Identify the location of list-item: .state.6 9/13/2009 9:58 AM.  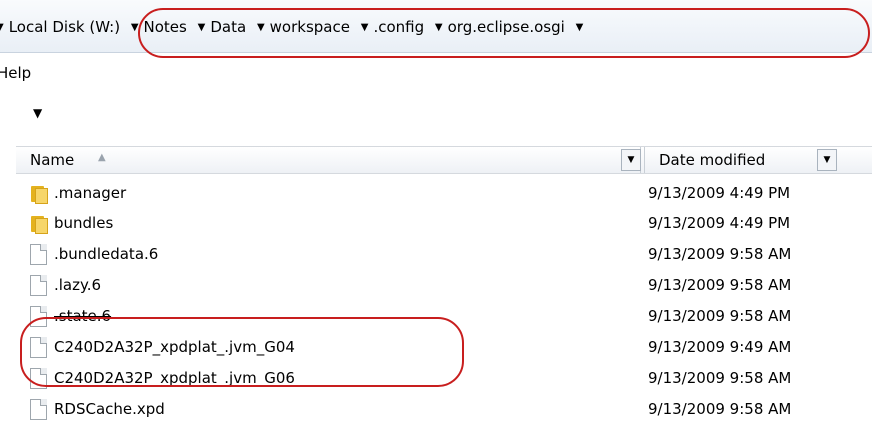
(436, 316).